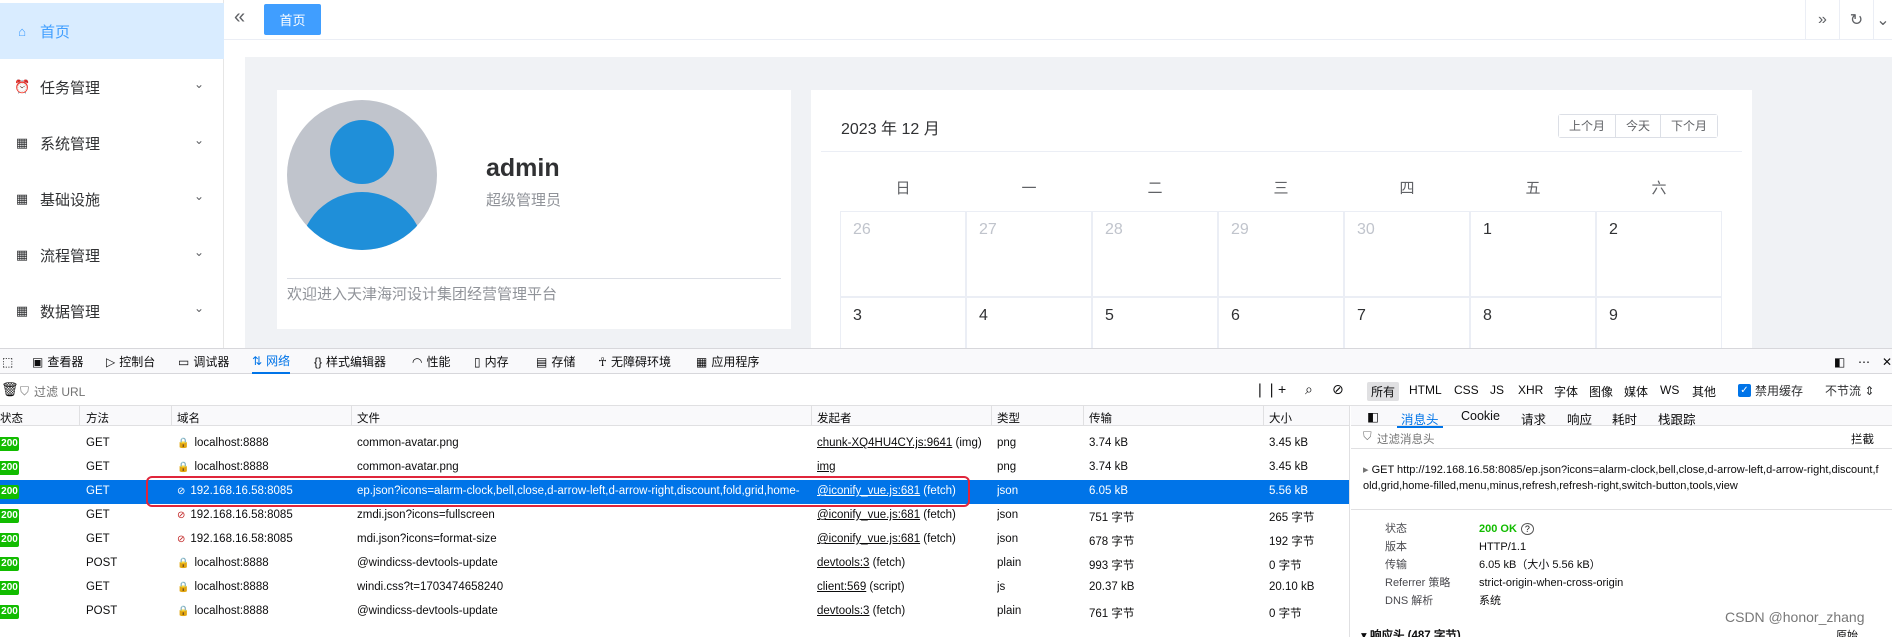 The height and width of the screenshot is (637, 1892). I want to click on sidebar-item-process: ▦ 流程管理 ⌄, so click(112, 255).